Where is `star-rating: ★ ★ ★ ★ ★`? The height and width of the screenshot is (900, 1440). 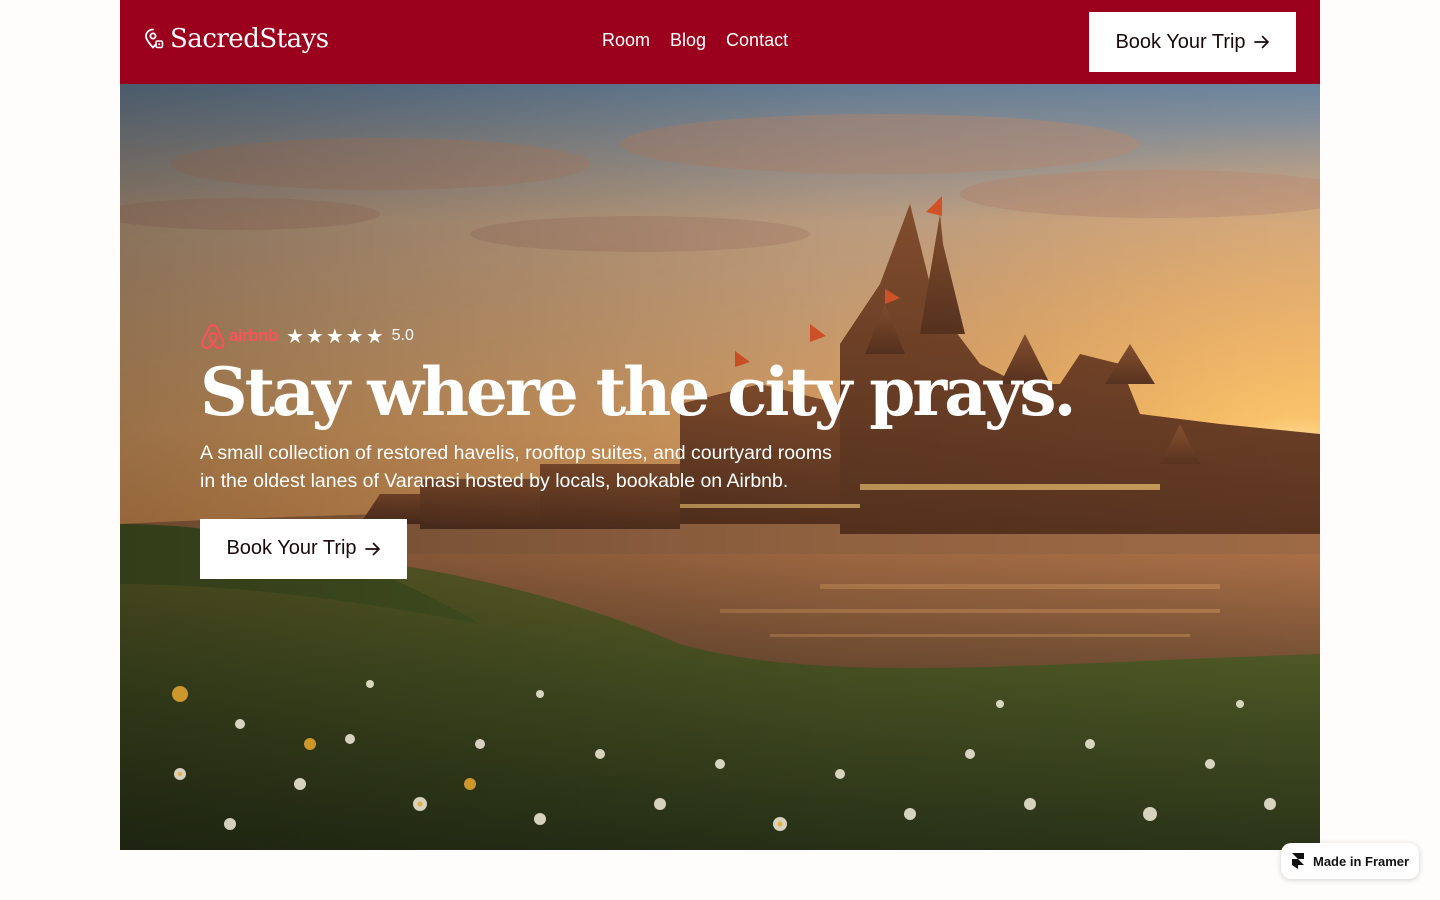
star-rating: ★ ★ ★ ★ ★ is located at coordinates (335, 336).